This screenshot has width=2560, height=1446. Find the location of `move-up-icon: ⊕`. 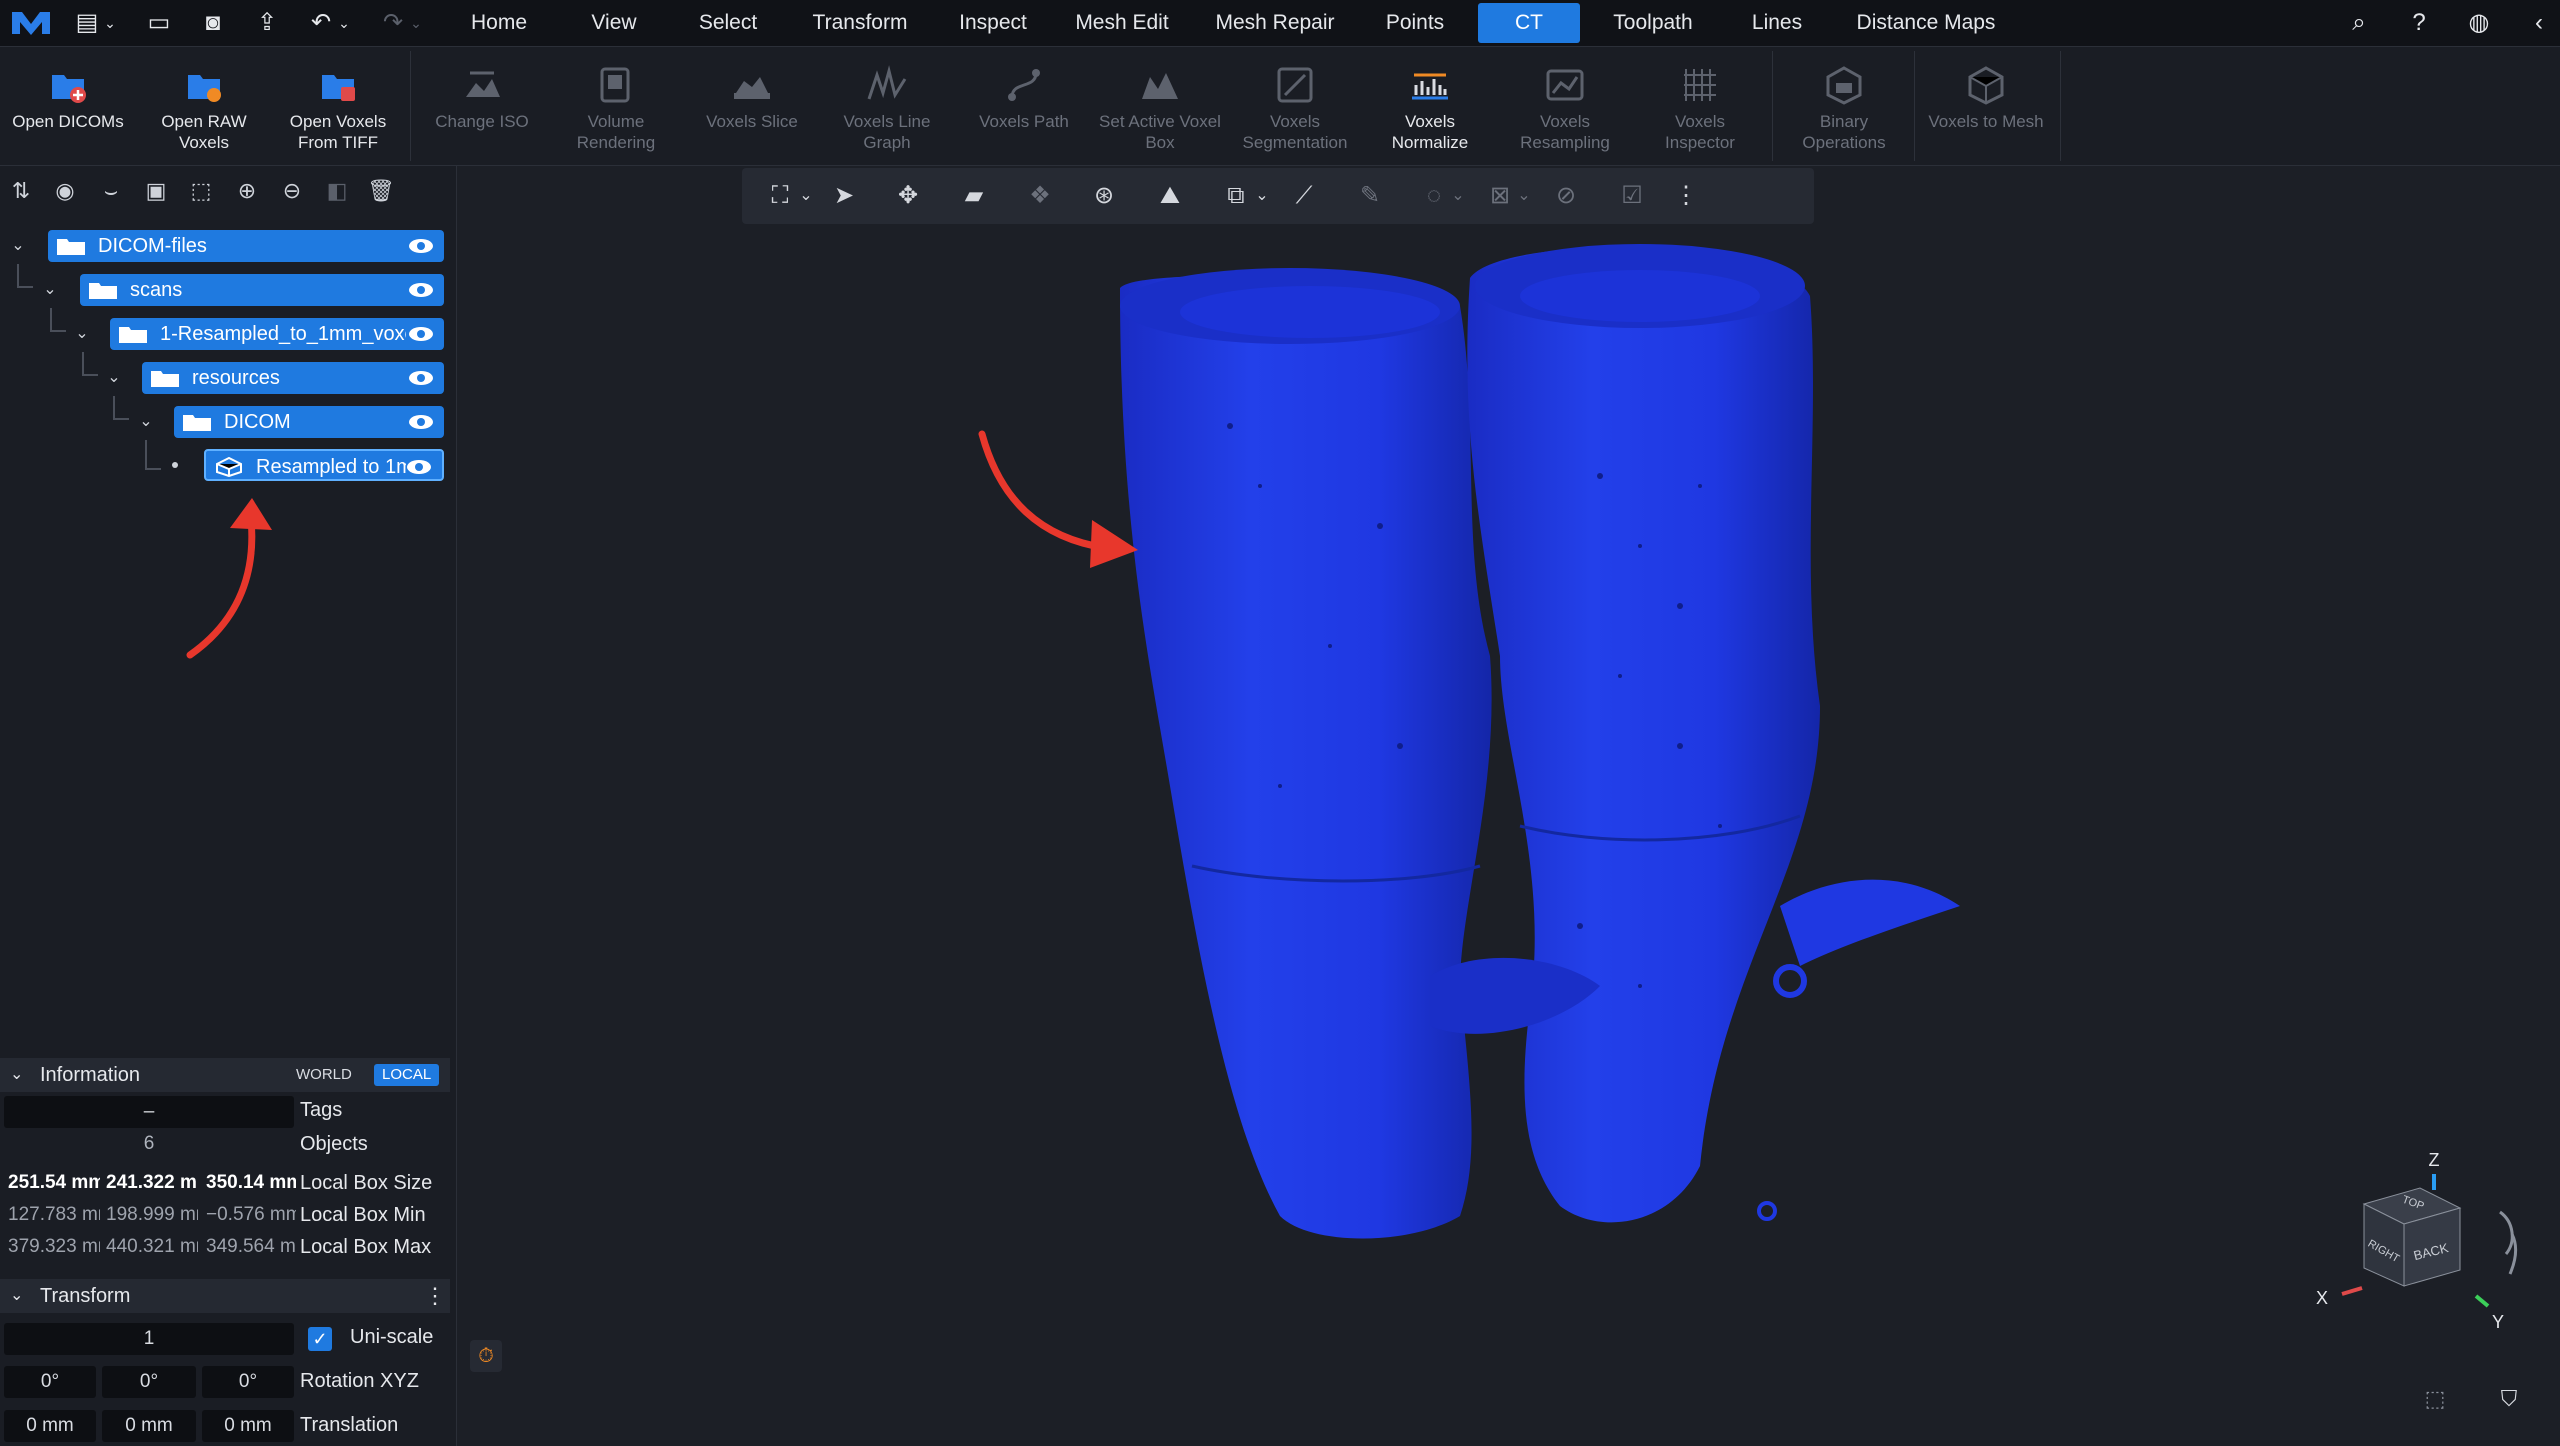

move-up-icon: ⊕ is located at coordinates (247, 191).